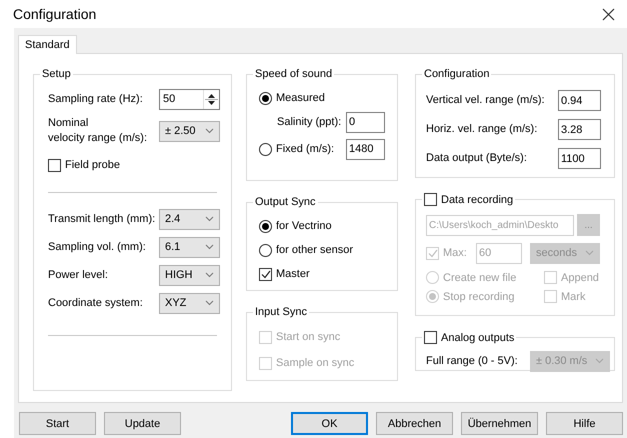  Describe the element at coordinates (189, 247) in the screenshot. I see `dropdown: 6.1` at that location.